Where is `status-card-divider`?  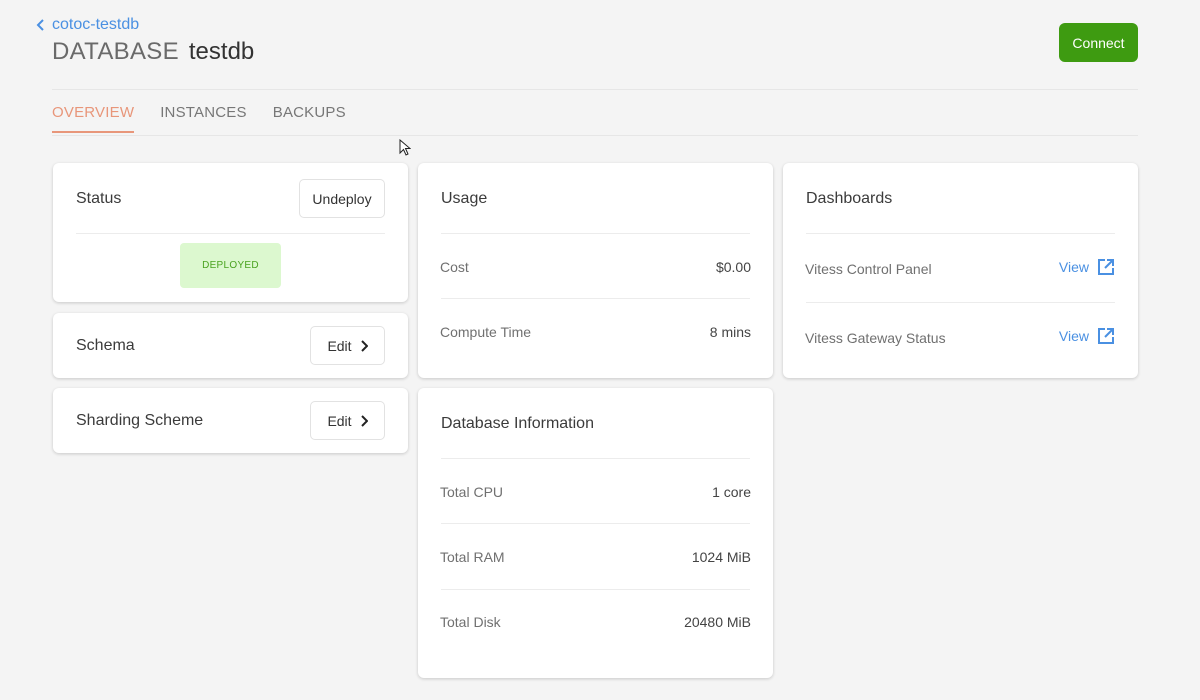
status-card-divider is located at coordinates (230, 233).